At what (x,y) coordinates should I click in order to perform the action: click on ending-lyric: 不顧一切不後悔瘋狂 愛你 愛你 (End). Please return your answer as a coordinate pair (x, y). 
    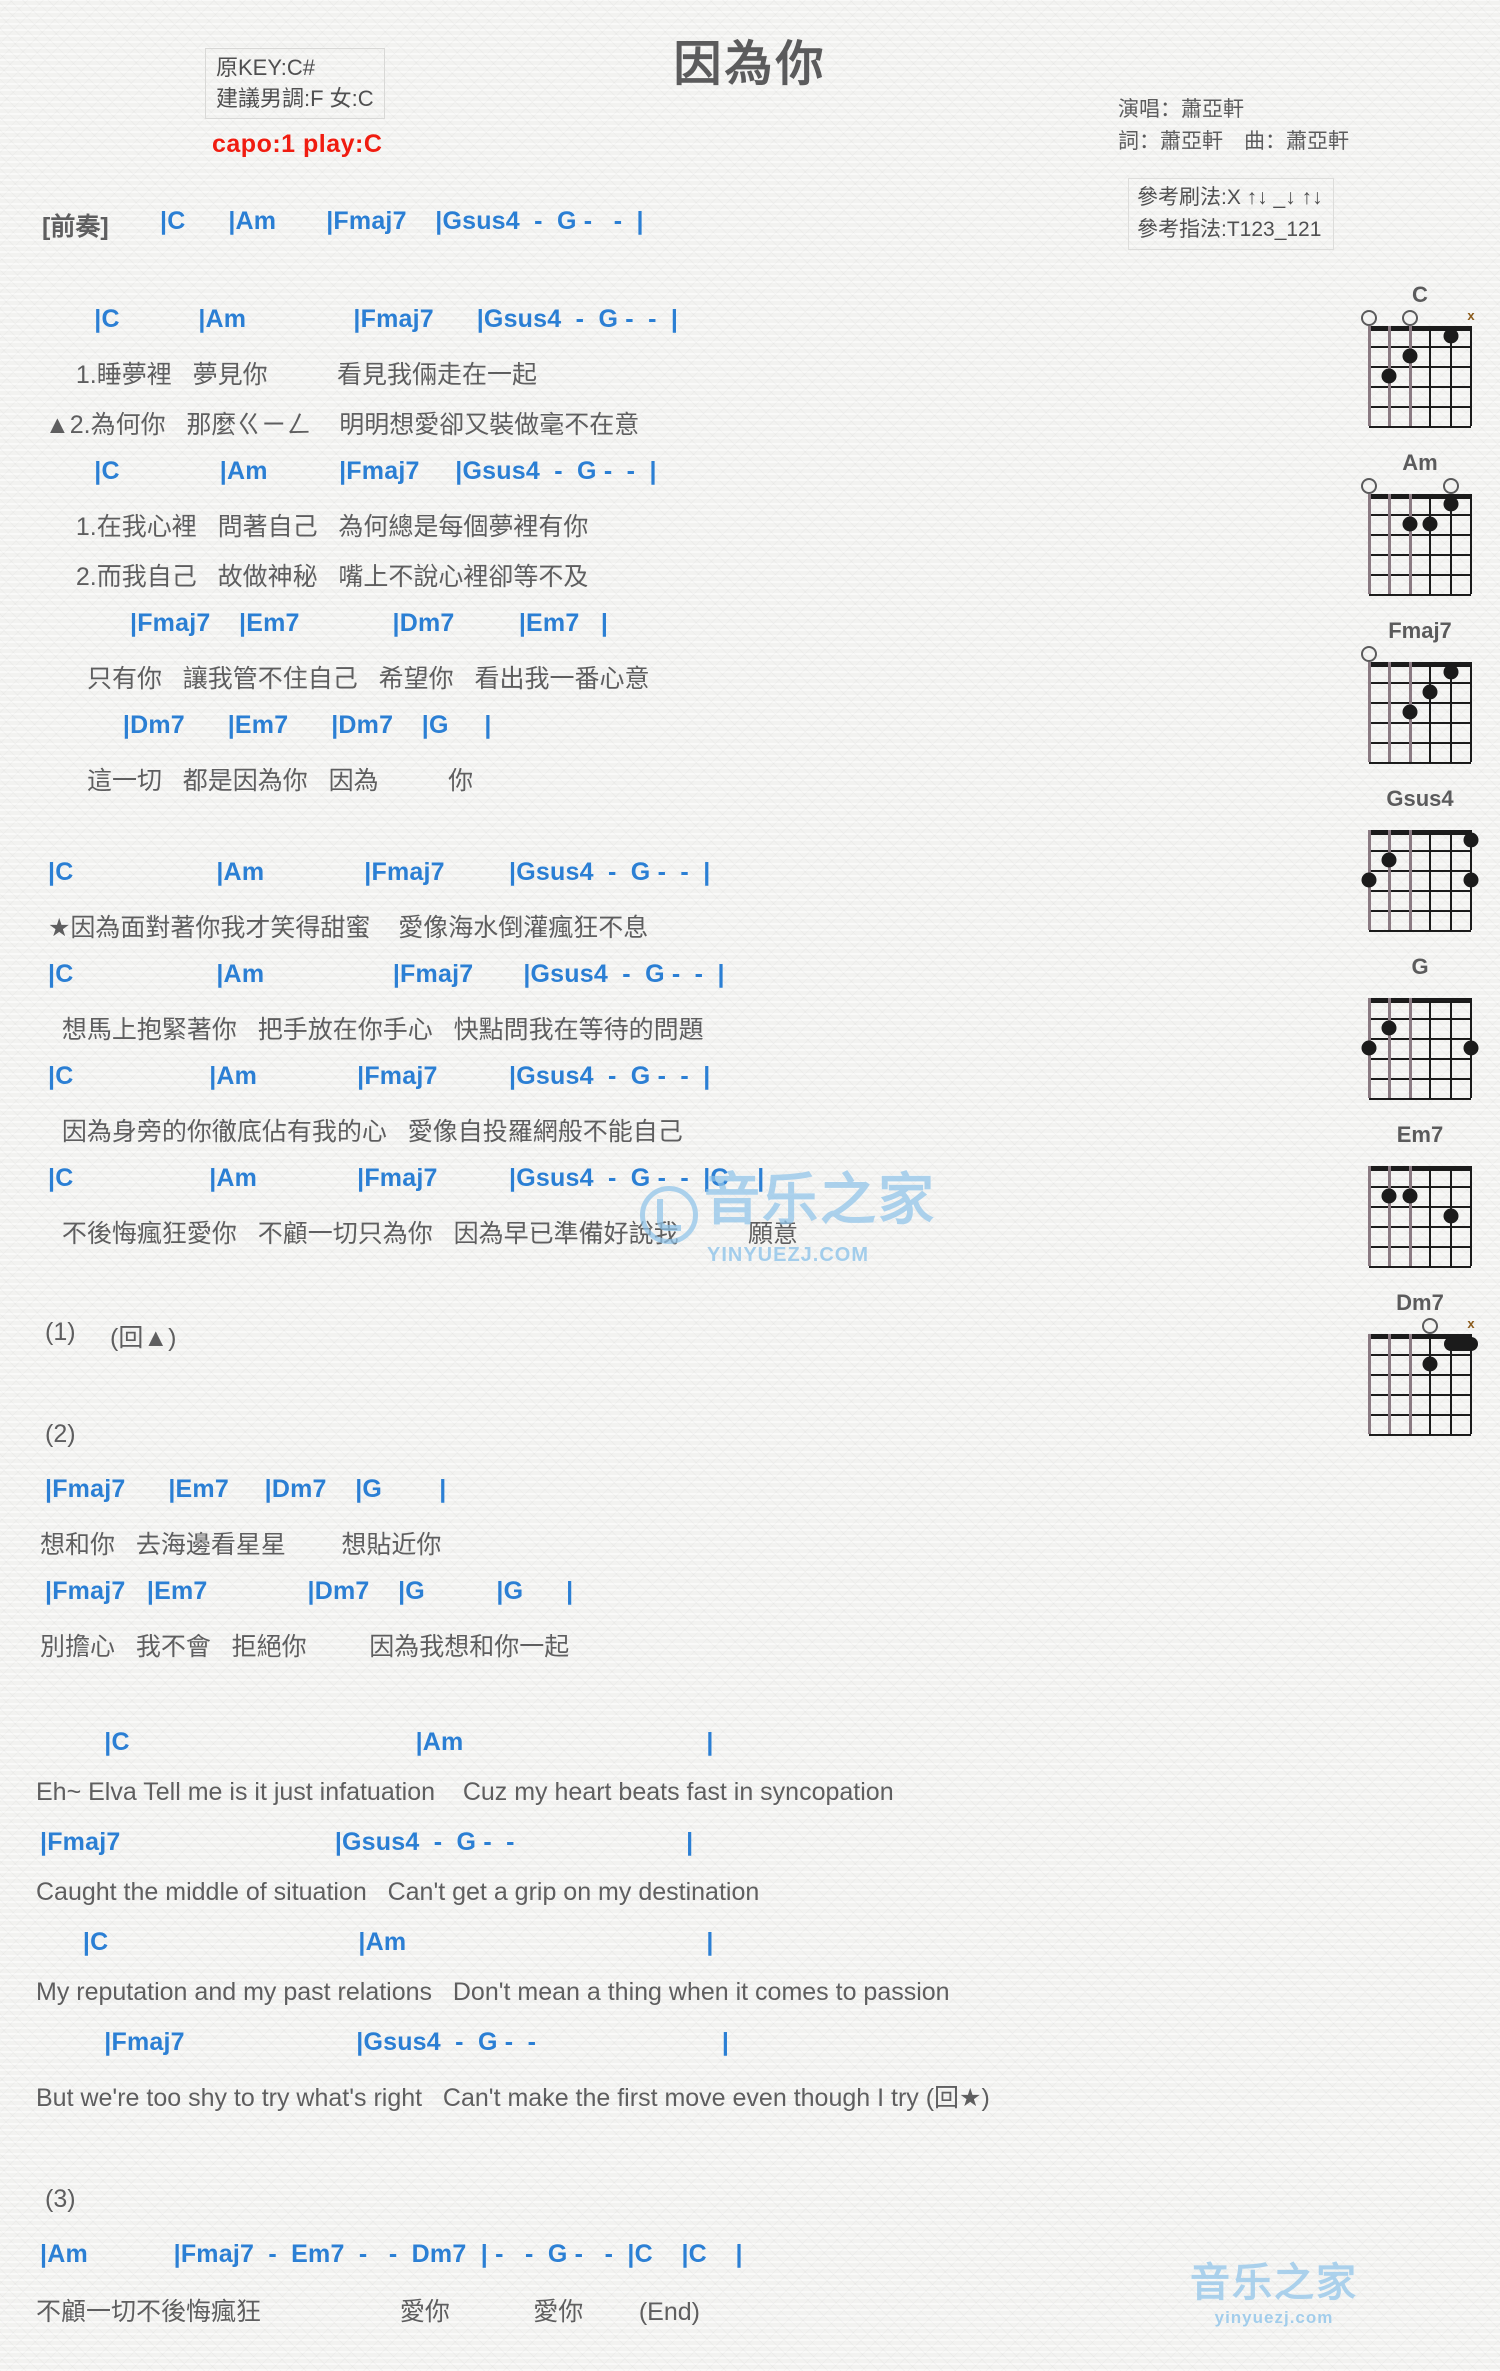
    Looking at the image, I should click on (368, 2312).